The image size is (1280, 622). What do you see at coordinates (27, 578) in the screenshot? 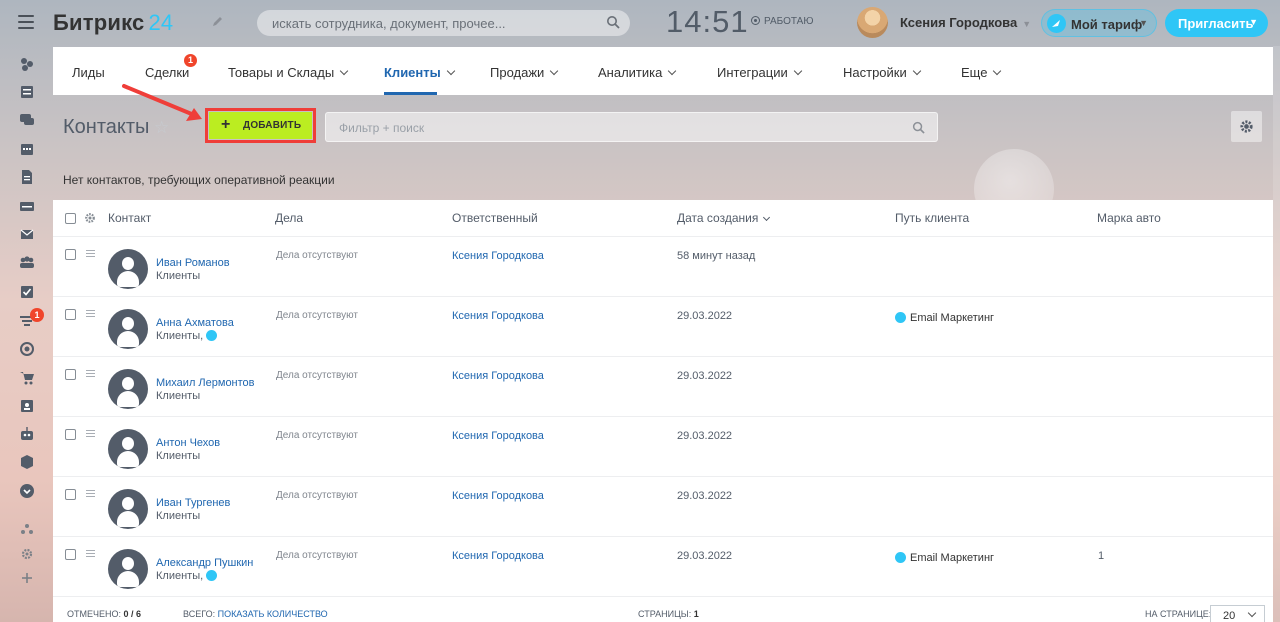
I see `add-icon` at bounding box center [27, 578].